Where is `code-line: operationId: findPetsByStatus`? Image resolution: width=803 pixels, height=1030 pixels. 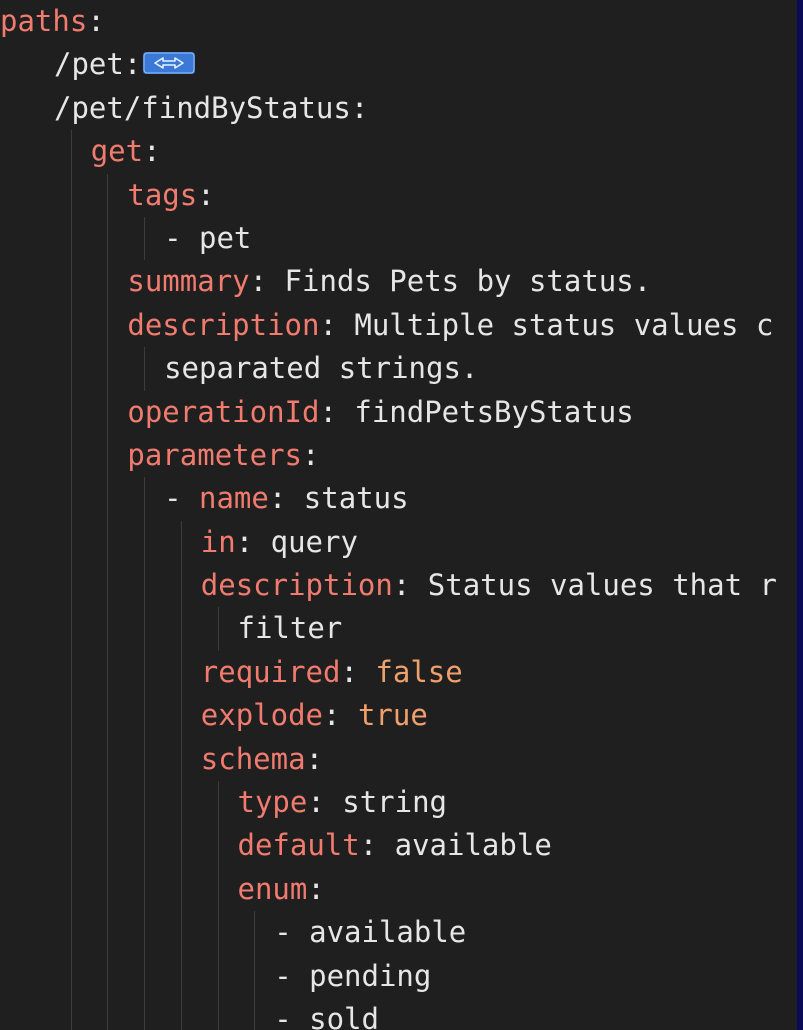
code-line: operationId: findPetsByStatus is located at coordinates (398, 412).